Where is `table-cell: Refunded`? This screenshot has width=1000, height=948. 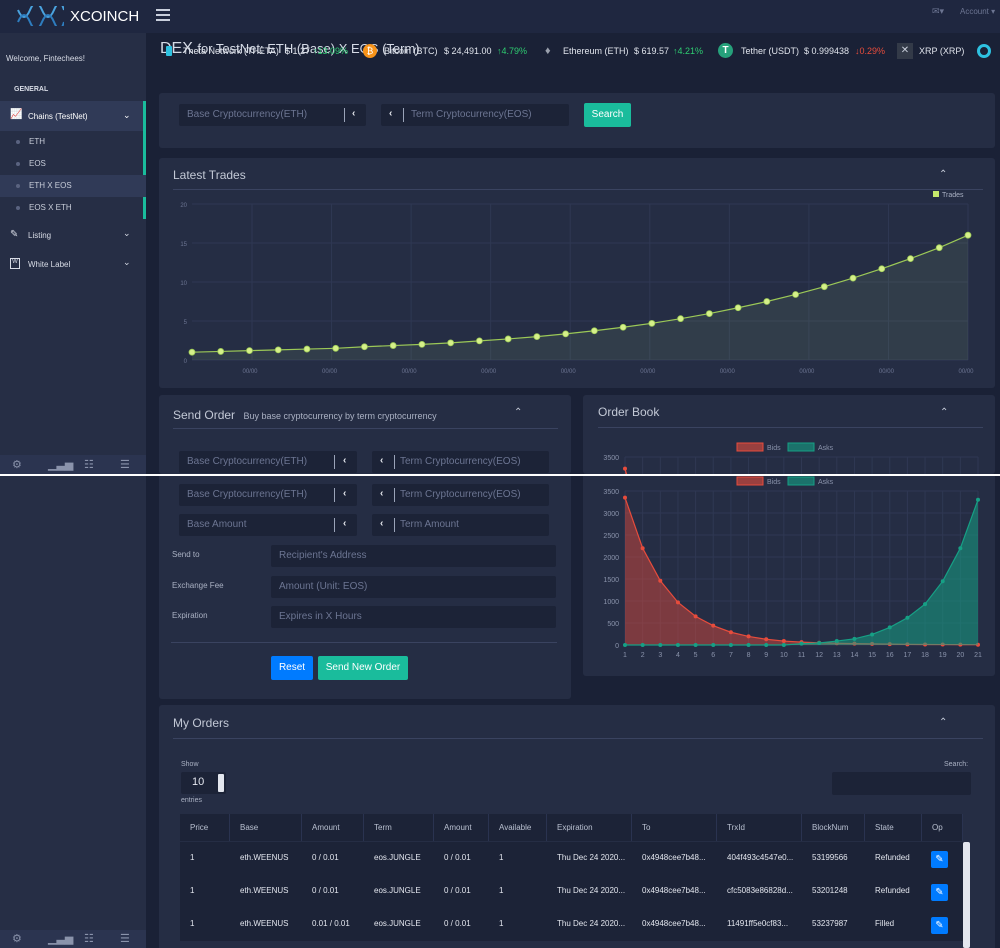
table-cell: Refunded is located at coordinates (892, 890).